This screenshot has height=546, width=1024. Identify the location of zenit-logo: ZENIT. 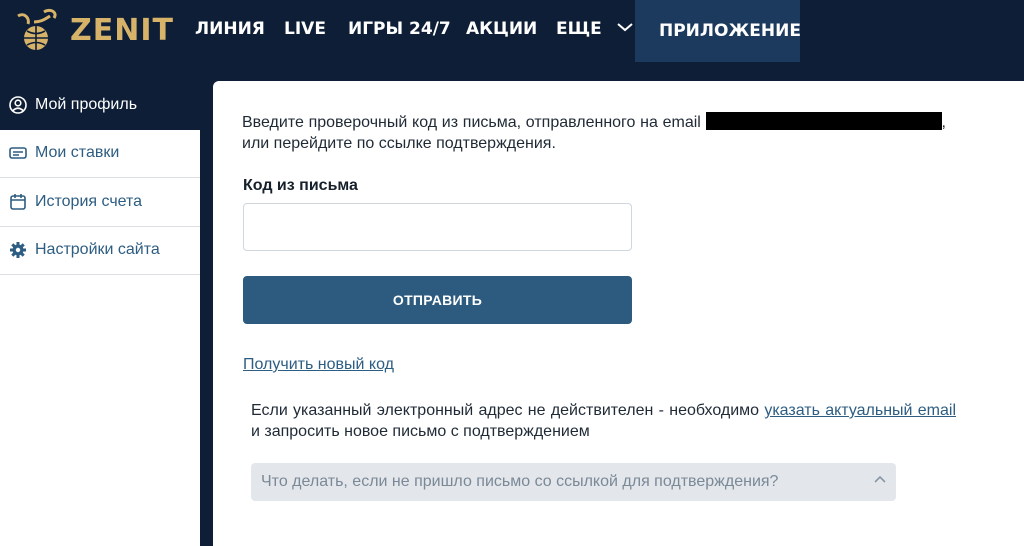
(94, 30).